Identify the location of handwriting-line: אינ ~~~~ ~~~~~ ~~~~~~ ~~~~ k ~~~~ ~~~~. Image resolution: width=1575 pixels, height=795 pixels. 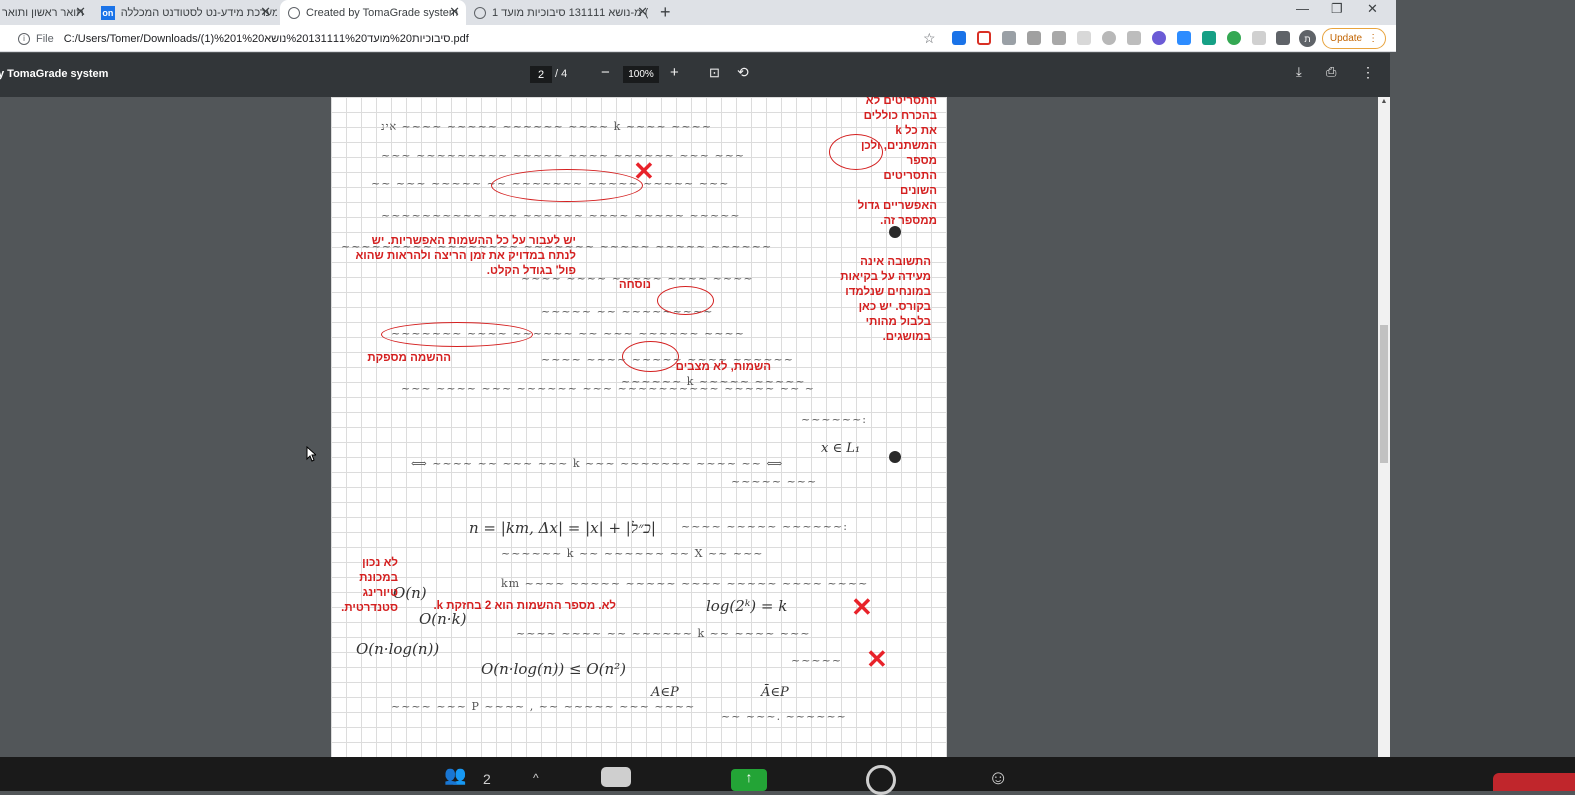
(547, 126).